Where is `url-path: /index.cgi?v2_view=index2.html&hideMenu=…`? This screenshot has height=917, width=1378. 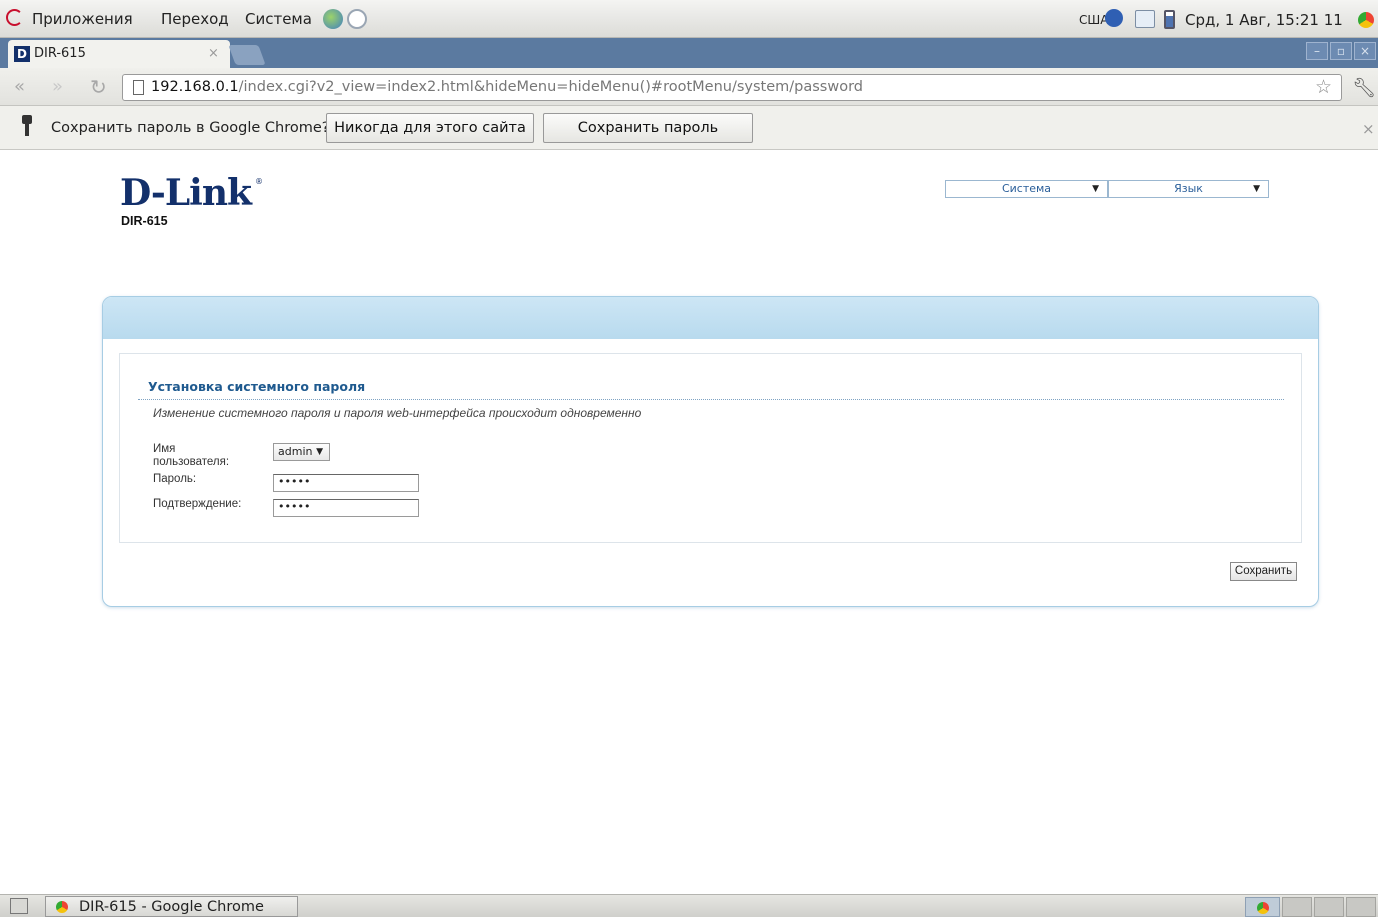 url-path: /index.cgi?v2_view=index2.html&hideMenu=… is located at coordinates (550, 87).